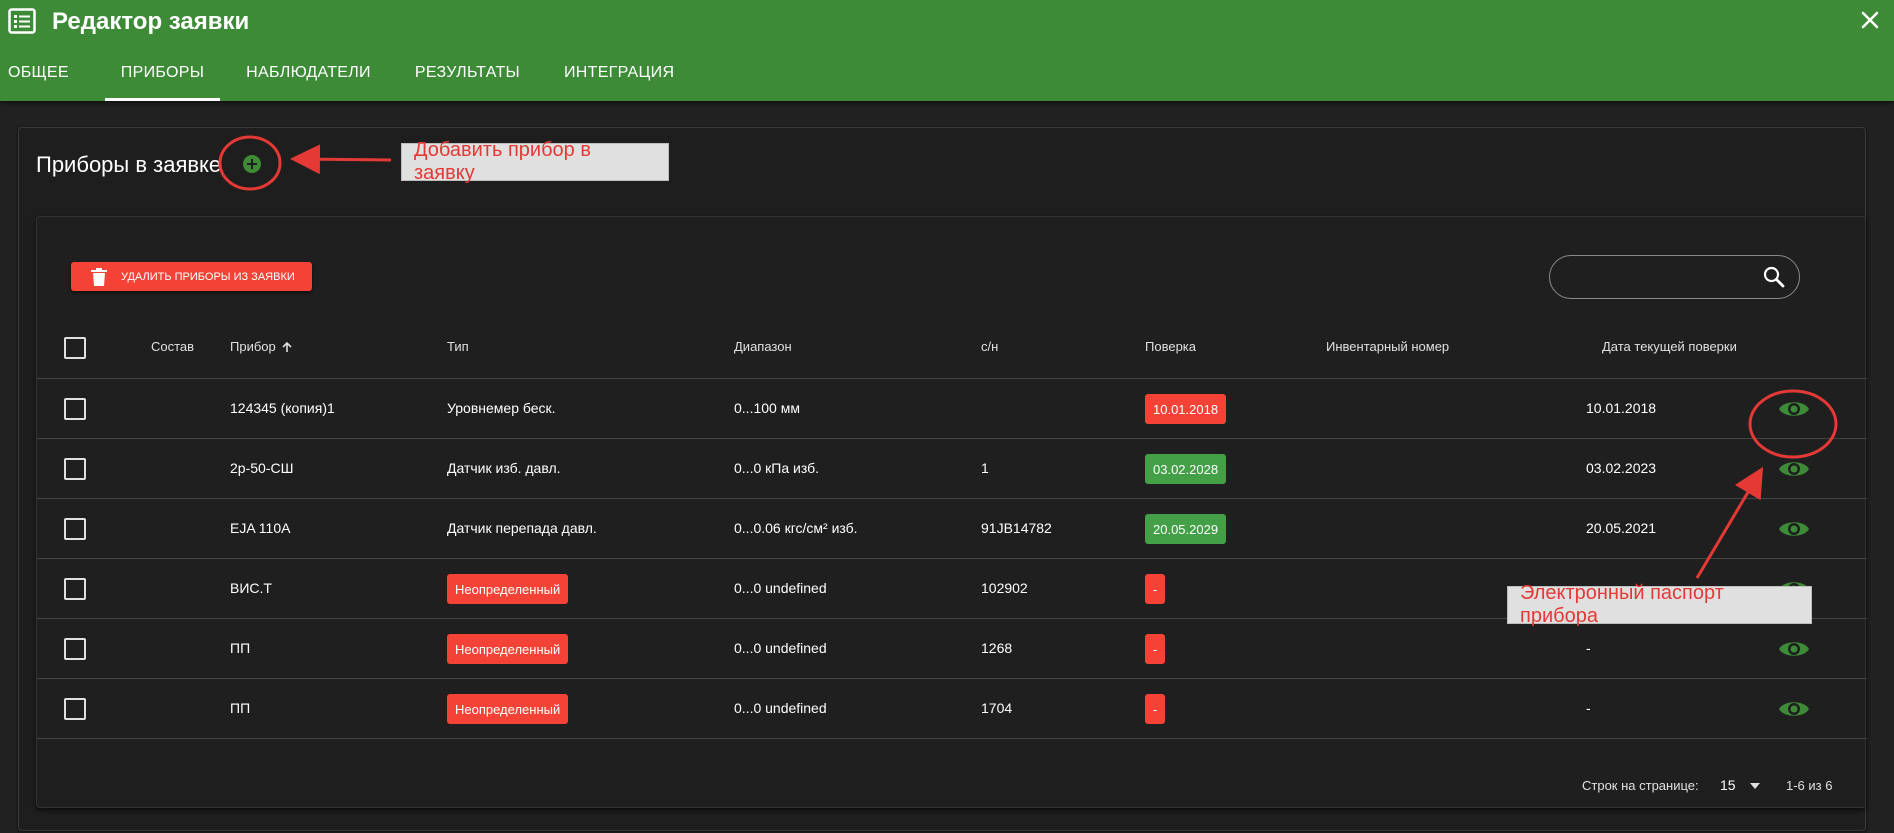 The width and height of the screenshot is (1894, 833). I want to click on device-type: Датчик изб. давл., so click(504, 468).